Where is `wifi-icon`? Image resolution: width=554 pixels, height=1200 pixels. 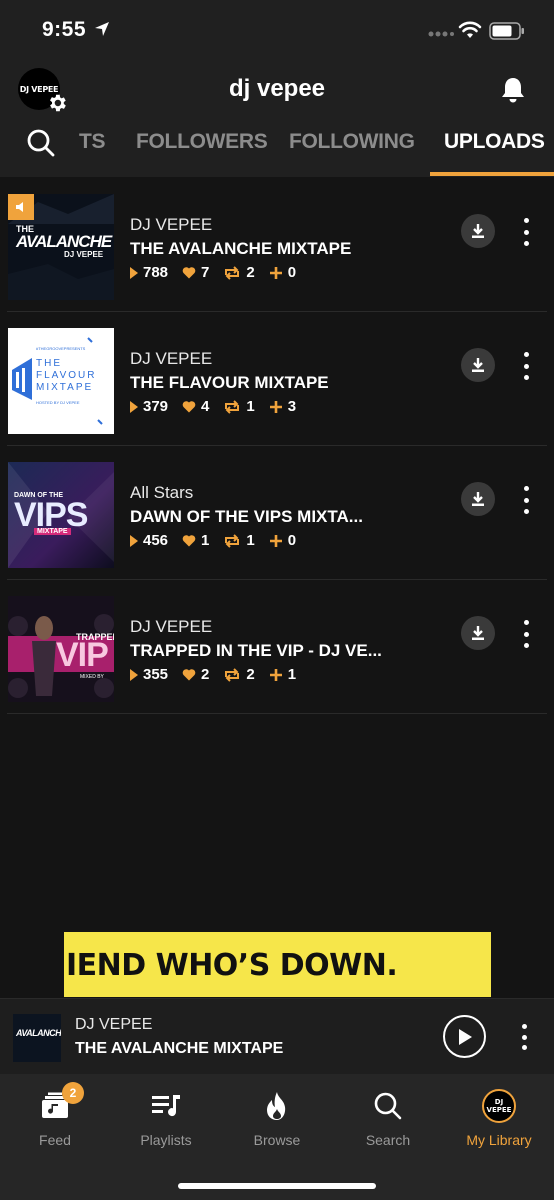 wifi-icon is located at coordinates (470, 29).